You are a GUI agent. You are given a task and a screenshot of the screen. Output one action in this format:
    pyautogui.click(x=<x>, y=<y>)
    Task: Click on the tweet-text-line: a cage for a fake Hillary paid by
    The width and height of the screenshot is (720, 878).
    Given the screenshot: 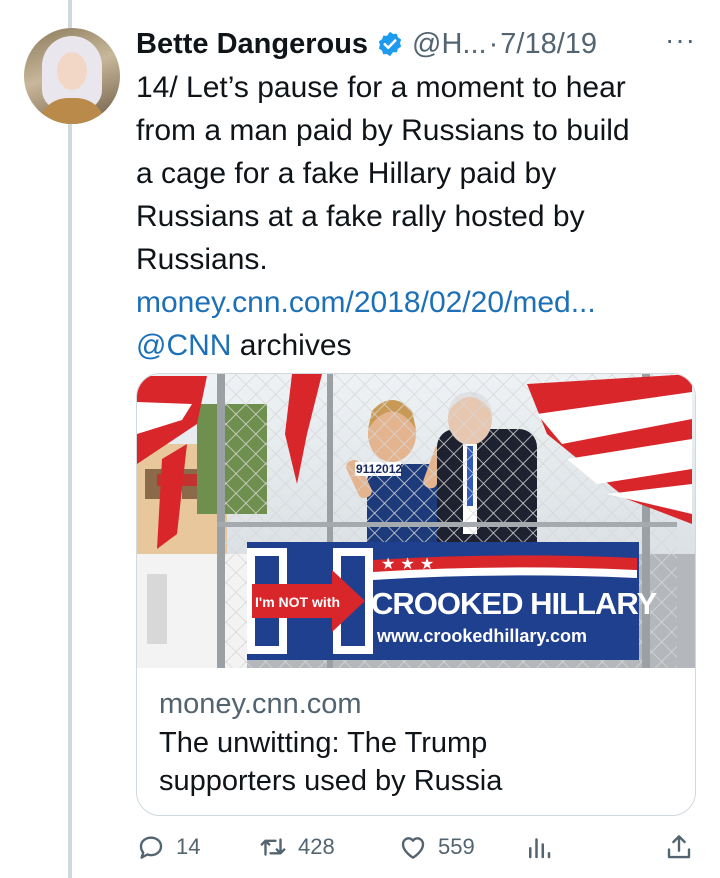 What is the action you would take?
    pyautogui.click(x=346, y=173)
    